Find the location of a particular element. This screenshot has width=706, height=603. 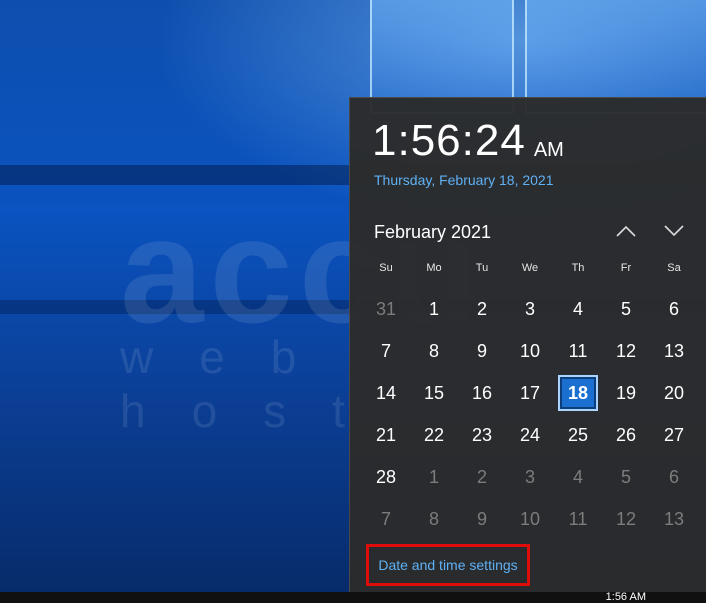

weekday-label: Sa is located at coordinates (674, 268).